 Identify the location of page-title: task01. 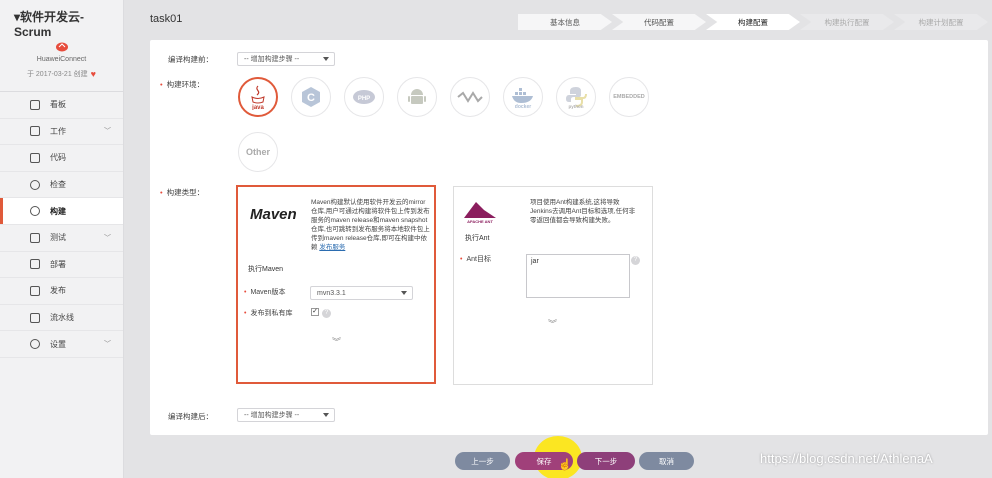
(166, 19).